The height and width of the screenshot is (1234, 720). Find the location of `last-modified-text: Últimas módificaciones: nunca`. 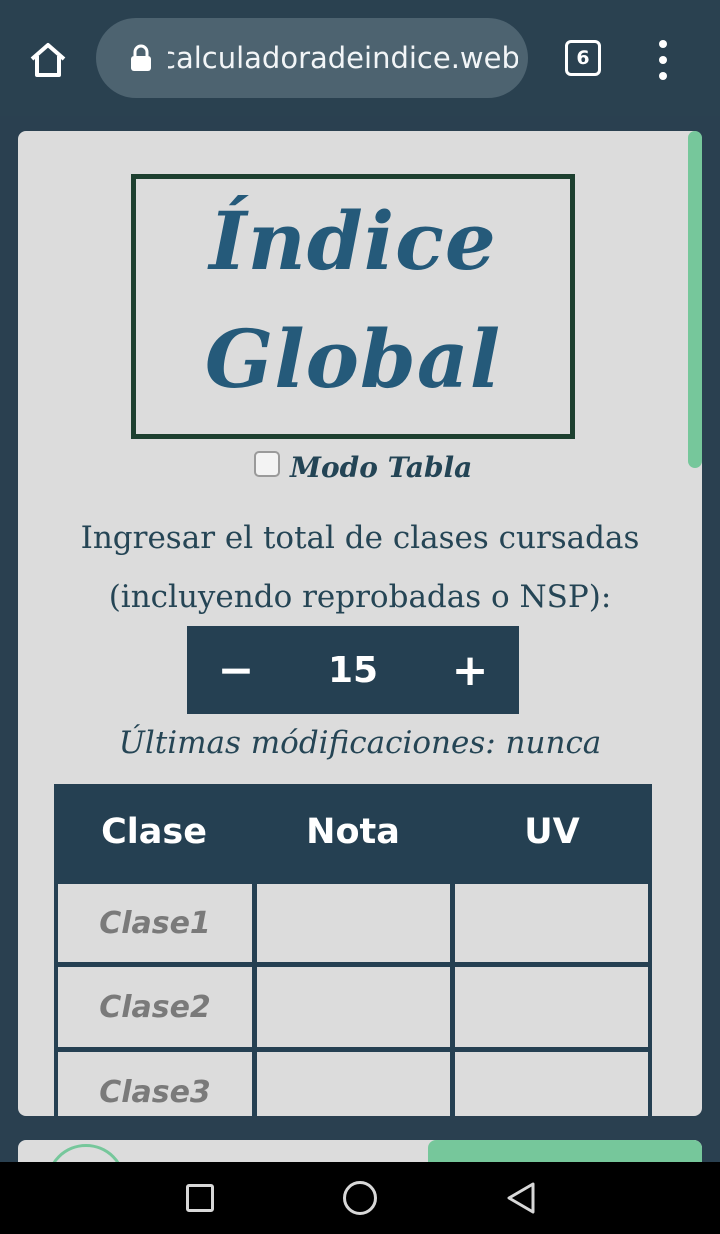

last-modified-text: Últimas módificaciones: nunca is located at coordinates (360, 743).